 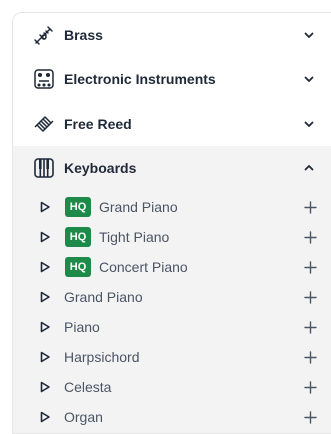 What do you see at coordinates (134, 237) in the screenshot?
I see `item-label: Tight Piano` at bounding box center [134, 237].